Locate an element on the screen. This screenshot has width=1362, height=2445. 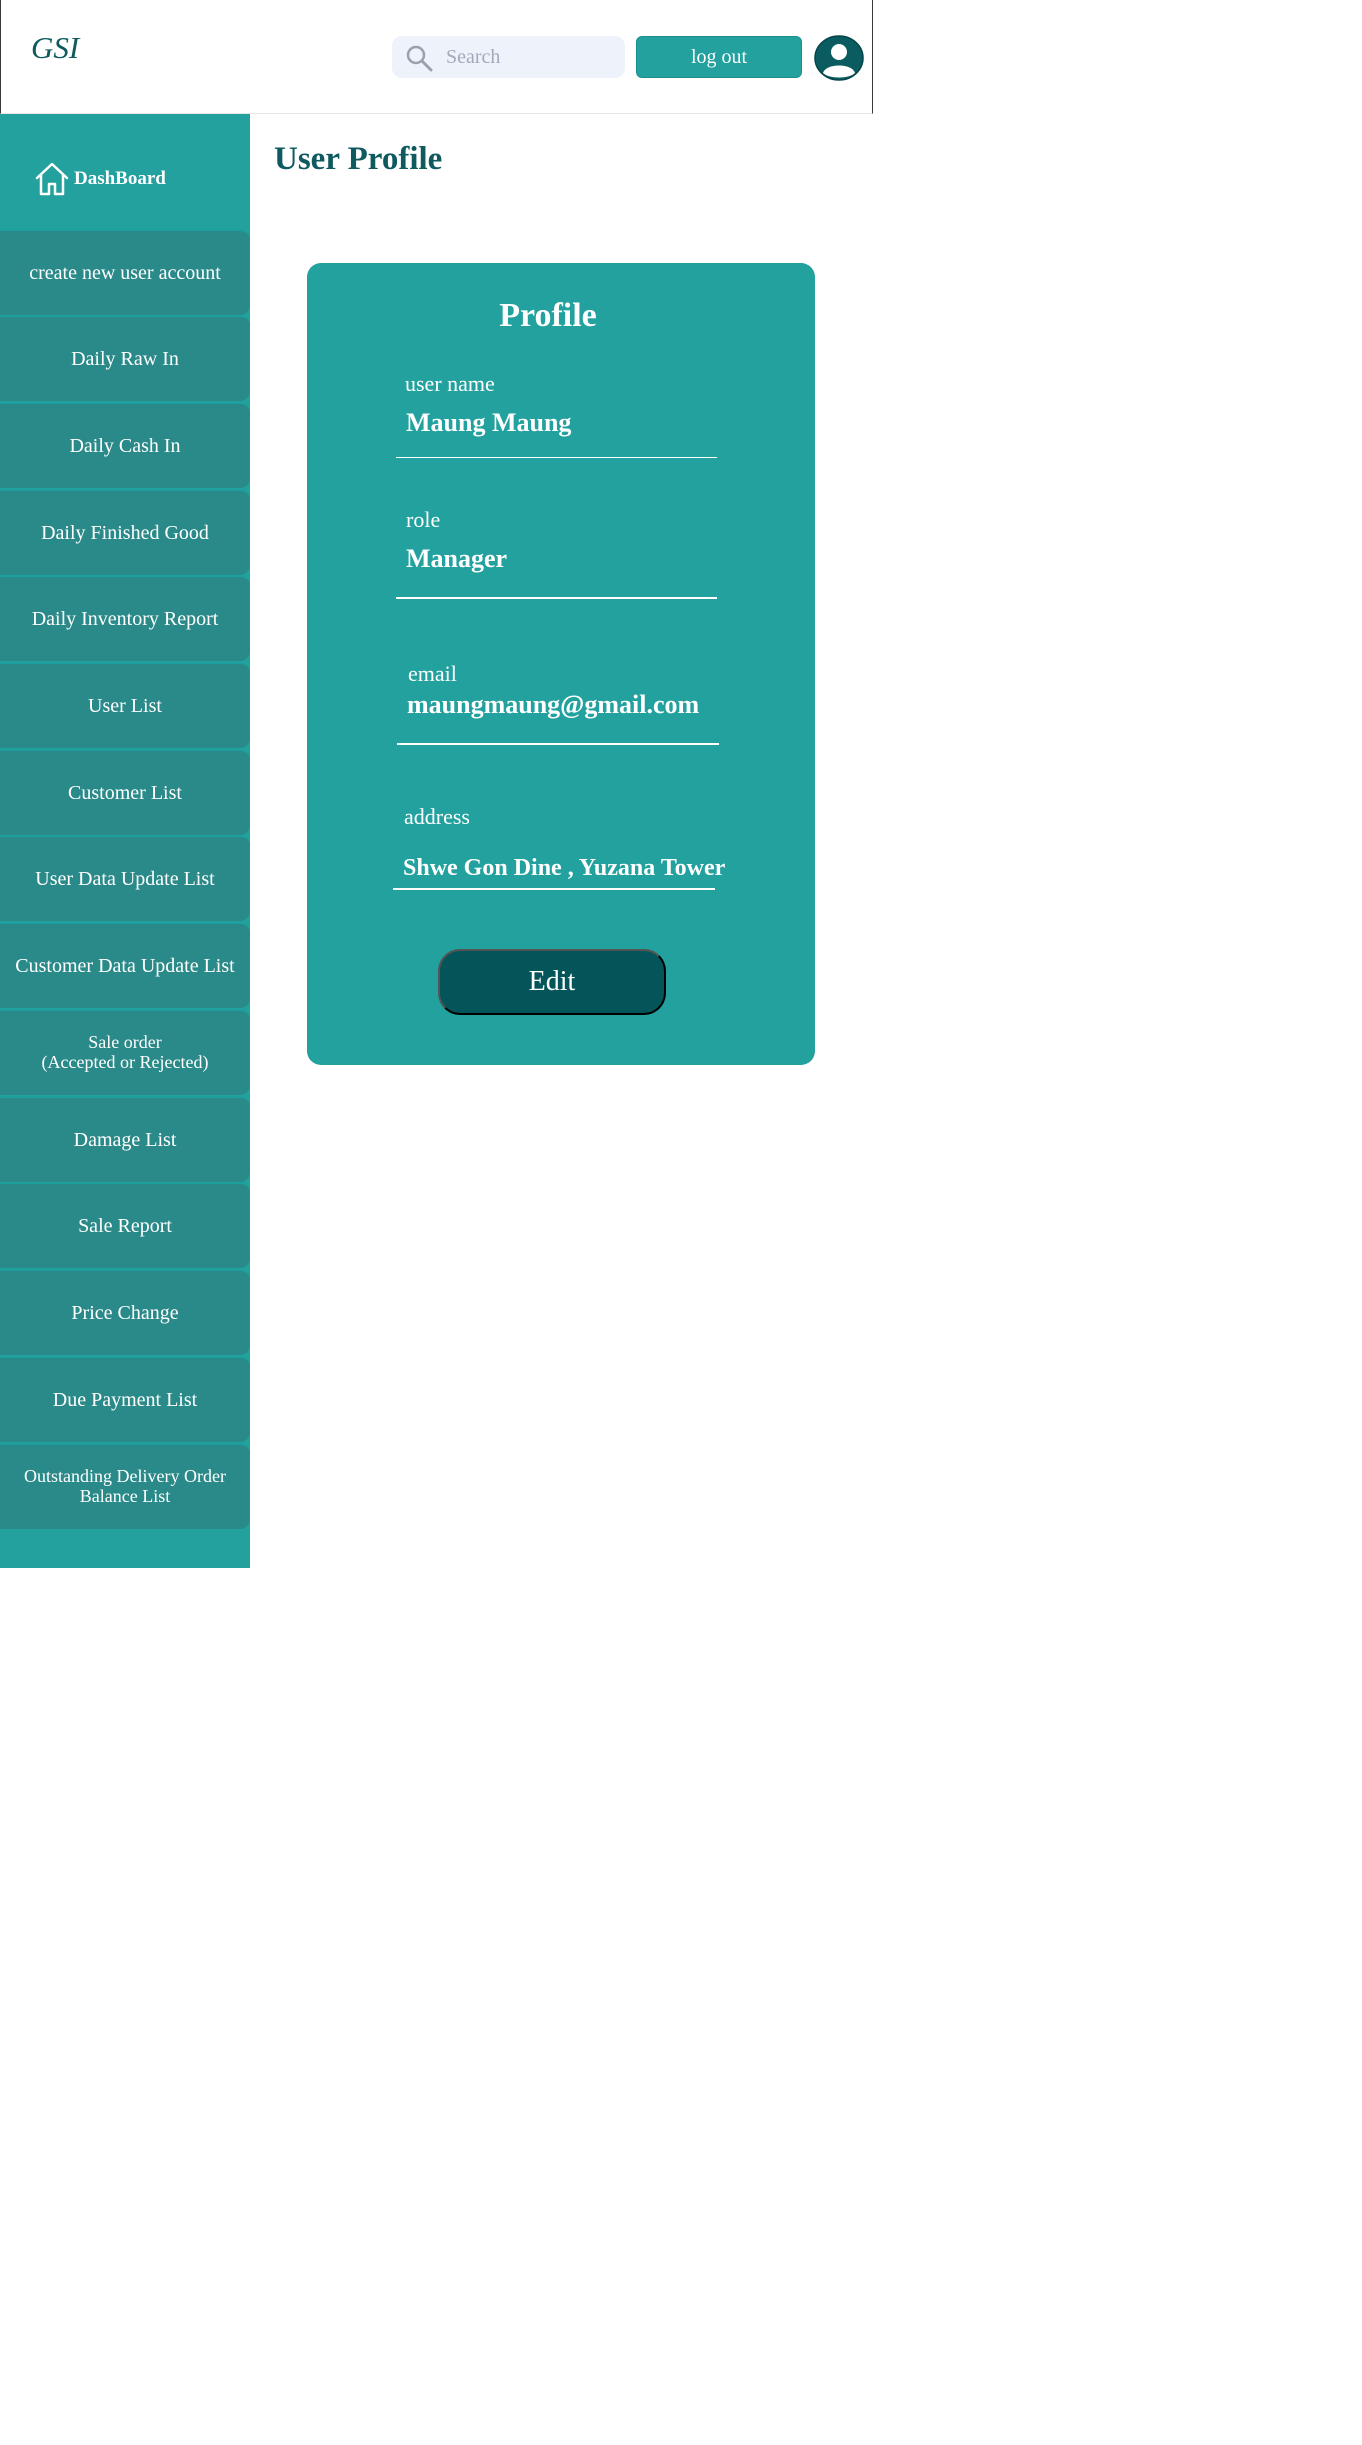
sidebar-item-user-list: User List is located at coordinates (125, 705).